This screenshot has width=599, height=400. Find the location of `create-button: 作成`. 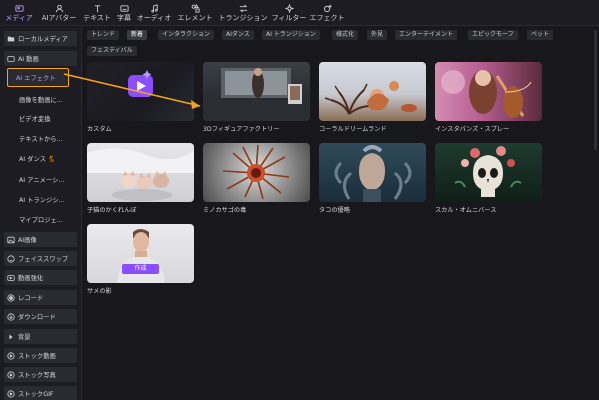

create-button: 作成 is located at coordinates (140, 269).